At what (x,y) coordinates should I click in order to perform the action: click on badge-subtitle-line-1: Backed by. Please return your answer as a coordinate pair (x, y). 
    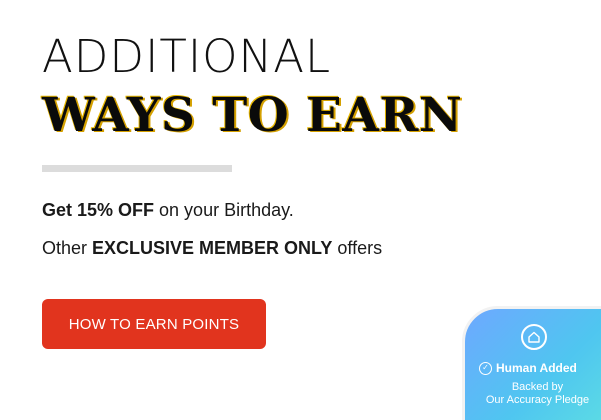
    Looking at the image, I should click on (537, 387).